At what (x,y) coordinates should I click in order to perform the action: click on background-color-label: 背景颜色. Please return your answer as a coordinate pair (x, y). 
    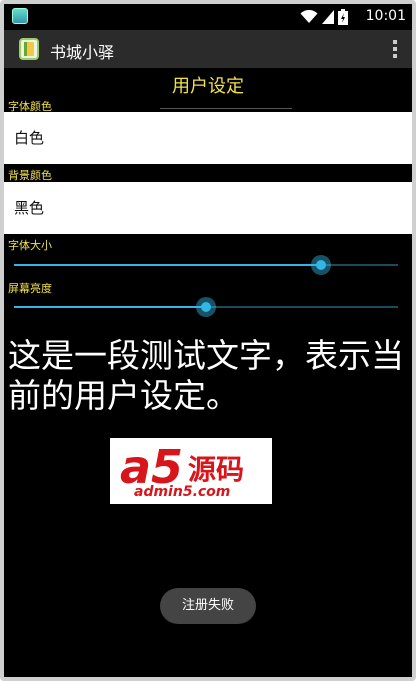
    Looking at the image, I should click on (30, 175).